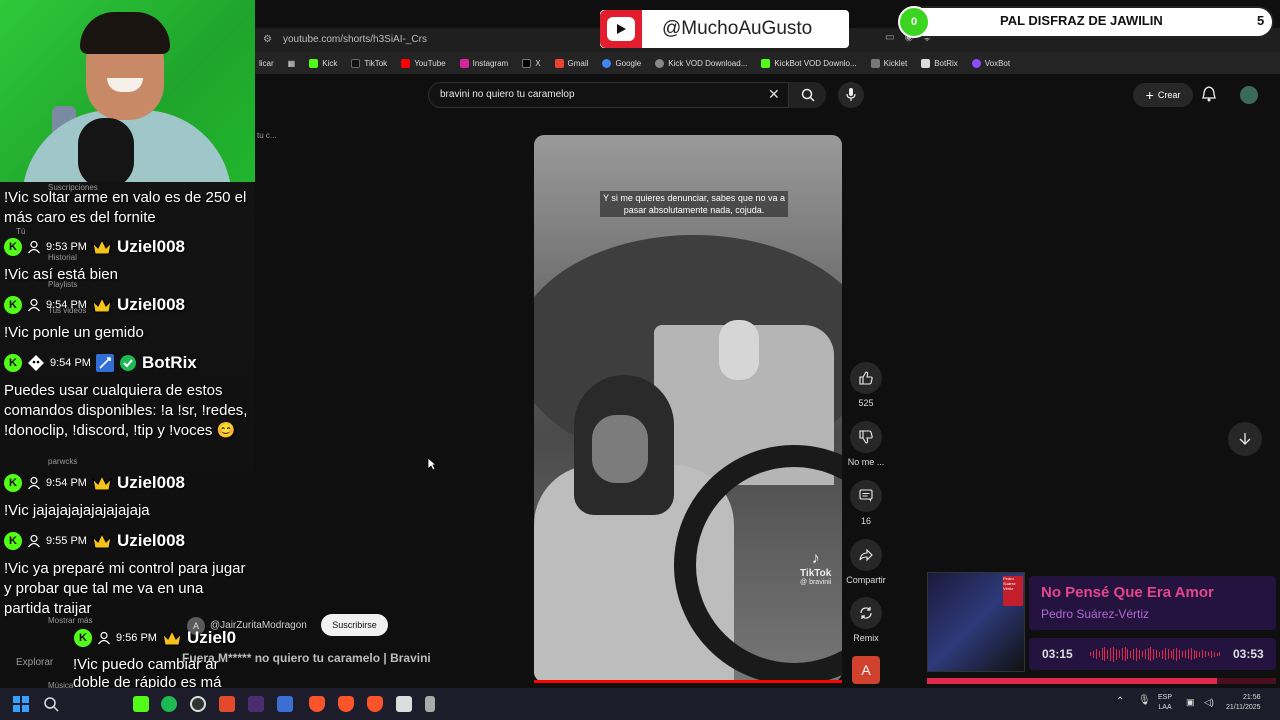 The image size is (1280, 720). Describe the element at coordinates (20, 231) in the screenshot. I see `sidebar-you: Tú` at that location.